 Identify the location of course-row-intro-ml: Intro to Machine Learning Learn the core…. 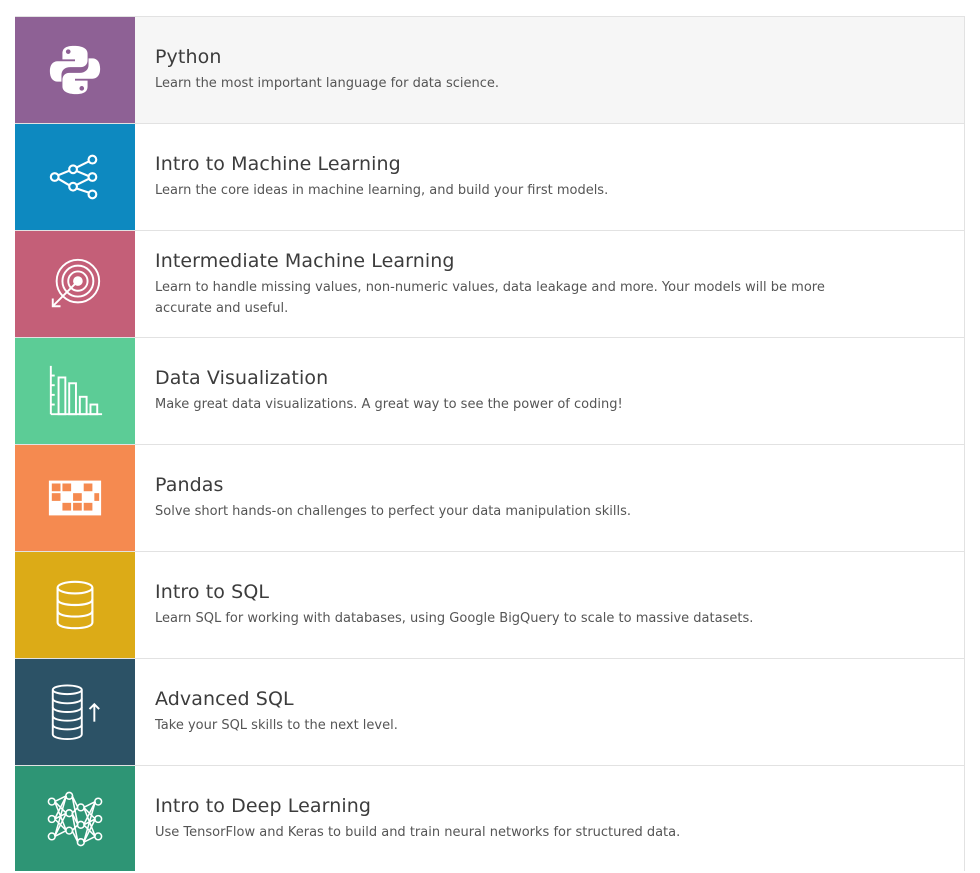
(490, 176).